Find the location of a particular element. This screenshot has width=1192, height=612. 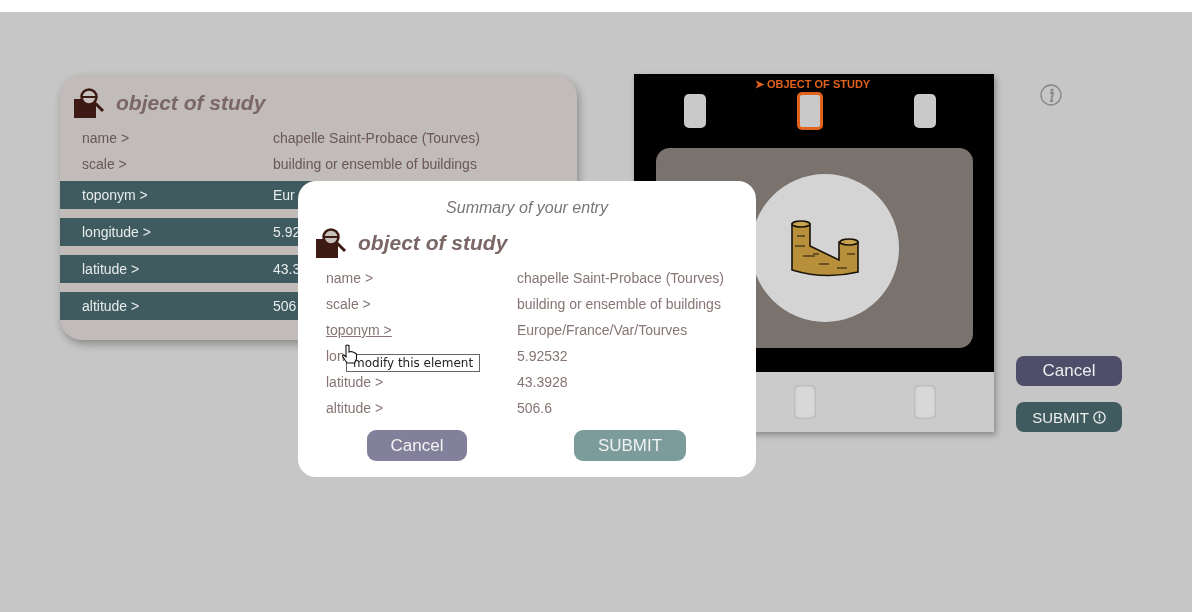

tooltip: modify this element is located at coordinates (413, 363).